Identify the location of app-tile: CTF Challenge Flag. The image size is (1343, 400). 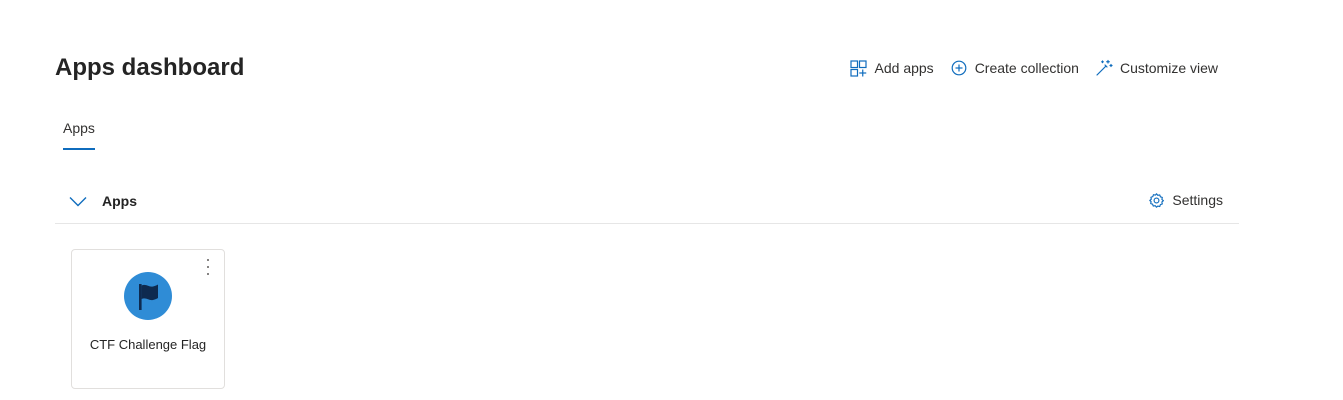
(148, 319).